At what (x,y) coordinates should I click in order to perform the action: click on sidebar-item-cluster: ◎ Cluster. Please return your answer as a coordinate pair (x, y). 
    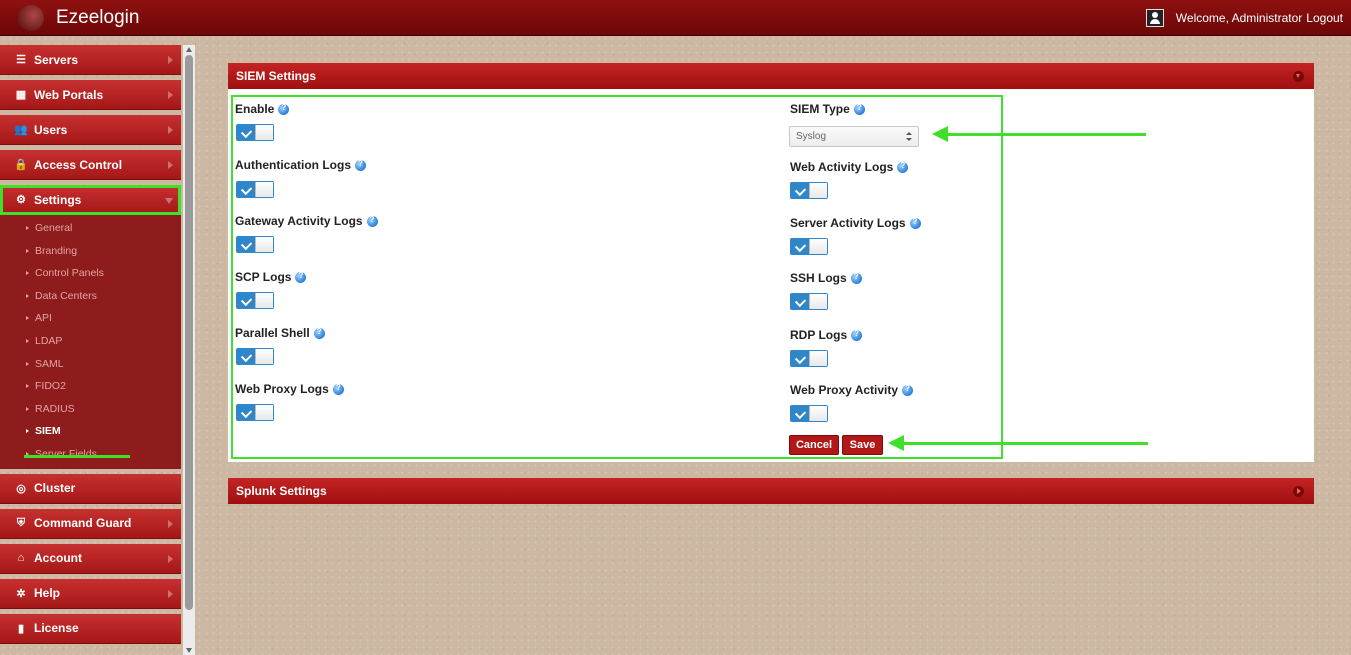
    Looking at the image, I should click on (90, 488).